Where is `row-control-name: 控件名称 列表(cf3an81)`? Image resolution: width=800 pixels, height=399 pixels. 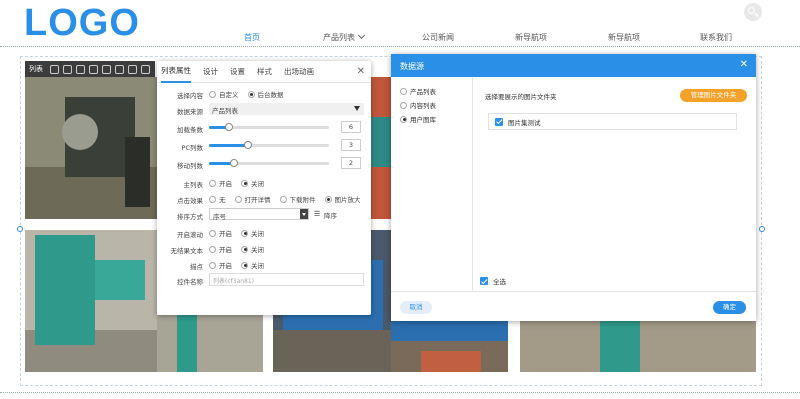
row-control-name: 控件名称 列表(cf3an81) is located at coordinates (264, 280).